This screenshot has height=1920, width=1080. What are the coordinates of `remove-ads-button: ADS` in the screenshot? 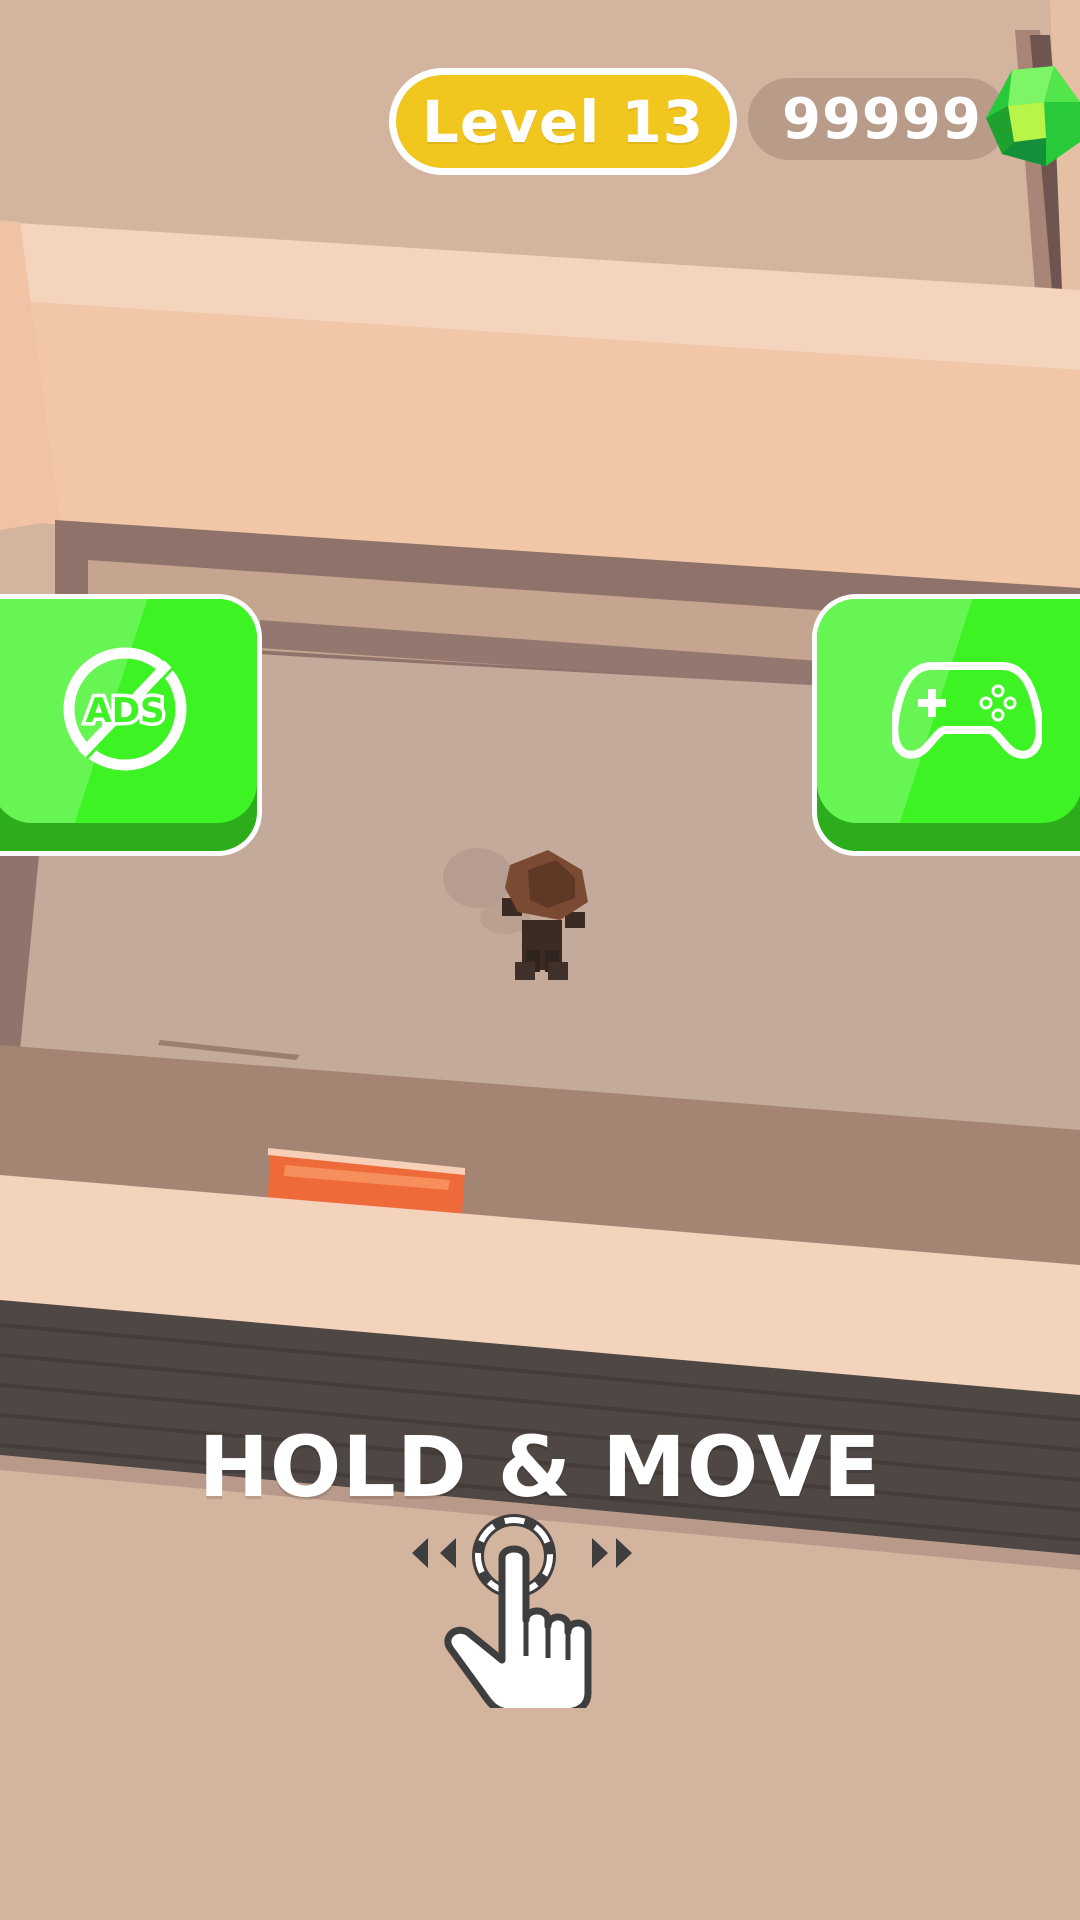 It's located at (131, 725).